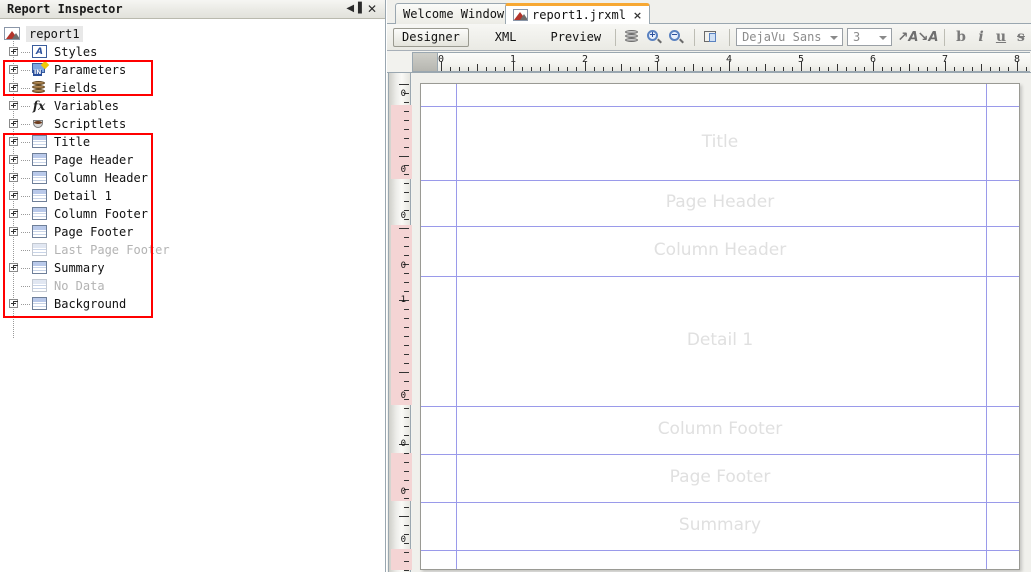 The height and width of the screenshot is (572, 1031). I want to click on tree-node-parameters: IN Parameters, so click(192, 70).